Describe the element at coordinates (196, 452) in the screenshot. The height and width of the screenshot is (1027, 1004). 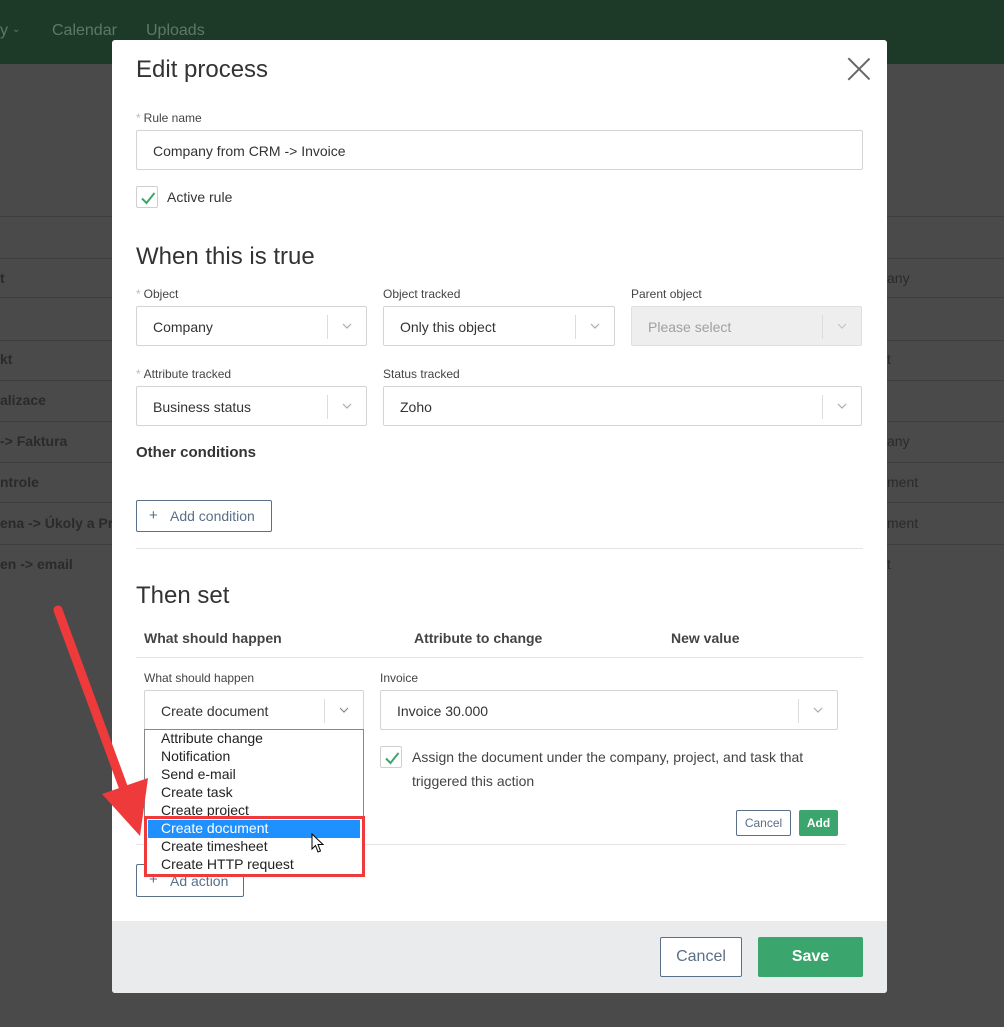
I see `other-conditions-heading: Other conditions` at that location.